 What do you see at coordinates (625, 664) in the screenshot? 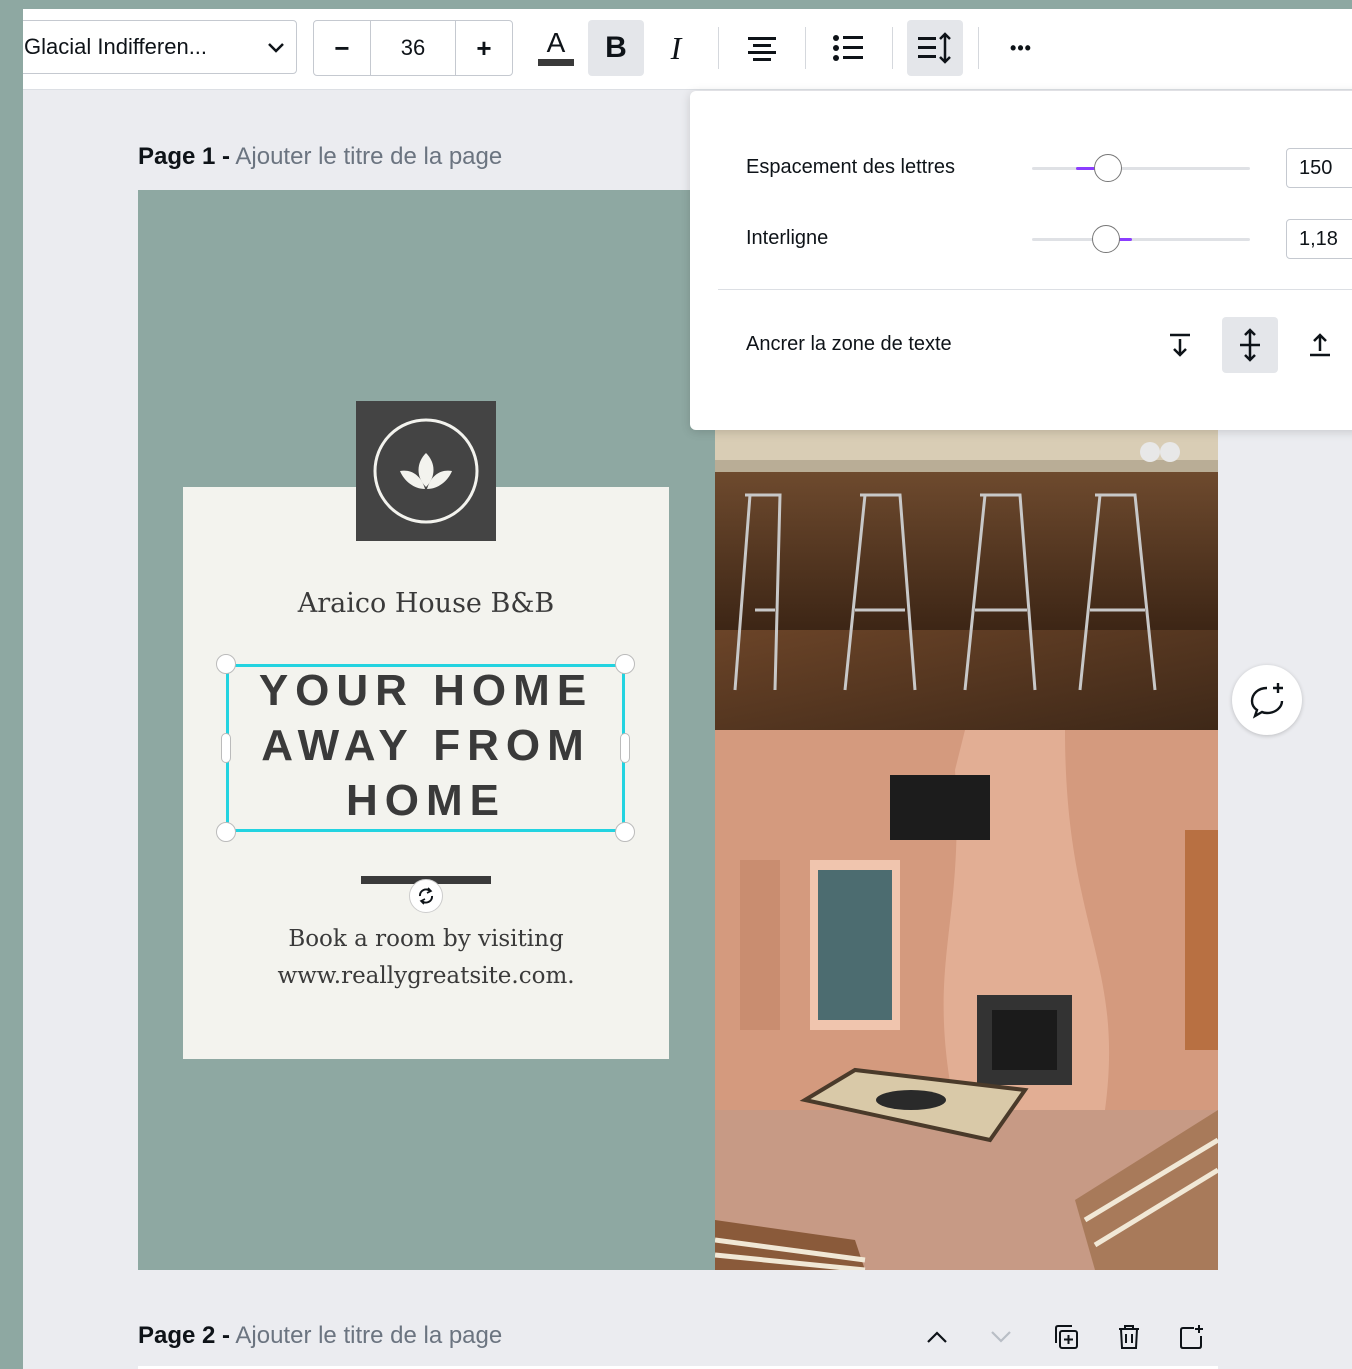
I see `resize-handle-top-right` at bounding box center [625, 664].